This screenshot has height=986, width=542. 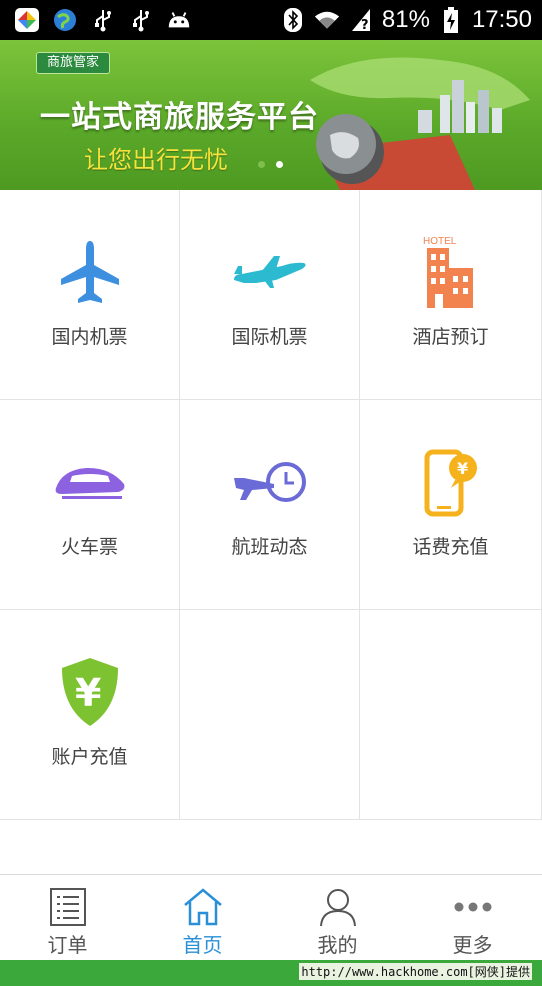 What do you see at coordinates (293, 20) in the screenshot?
I see `bluetooth-icon` at bounding box center [293, 20].